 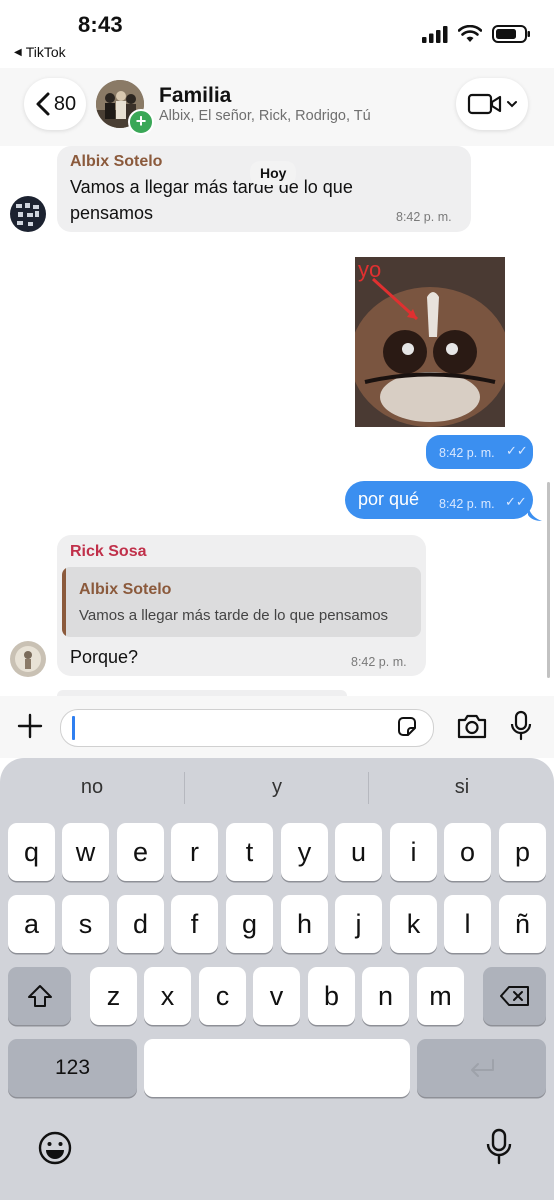 What do you see at coordinates (104, 657) in the screenshot?
I see `message-text: Porque?` at bounding box center [104, 657].